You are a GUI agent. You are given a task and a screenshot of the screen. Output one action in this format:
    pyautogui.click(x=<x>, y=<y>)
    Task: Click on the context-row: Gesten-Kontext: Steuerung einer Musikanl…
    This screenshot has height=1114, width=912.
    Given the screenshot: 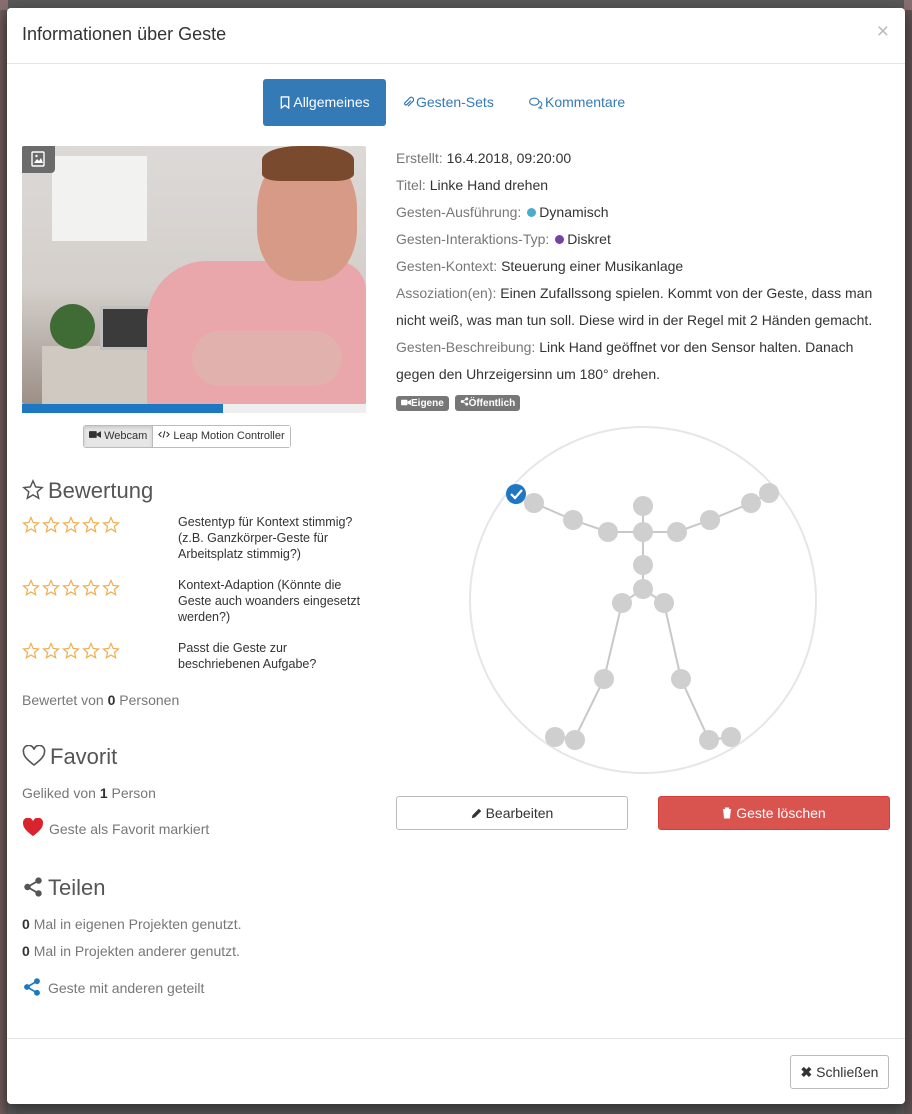 What is the action you would take?
    pyautogui.click(x=646, y=266)
    